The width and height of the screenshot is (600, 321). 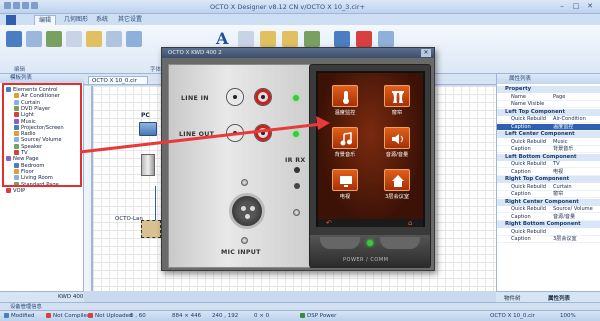 What do you see at coordinates (34, 39) in the screenshot?
I see `undo-icon` at bounding box center [34, 39].